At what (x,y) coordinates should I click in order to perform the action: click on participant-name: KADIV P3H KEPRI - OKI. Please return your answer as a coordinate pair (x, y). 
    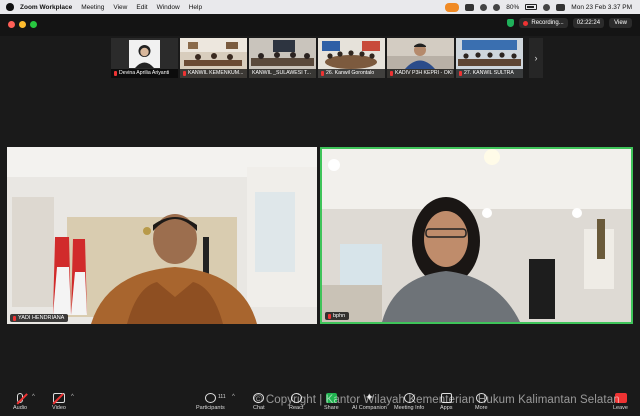
    Looking at the image, I should click on (424, 73).